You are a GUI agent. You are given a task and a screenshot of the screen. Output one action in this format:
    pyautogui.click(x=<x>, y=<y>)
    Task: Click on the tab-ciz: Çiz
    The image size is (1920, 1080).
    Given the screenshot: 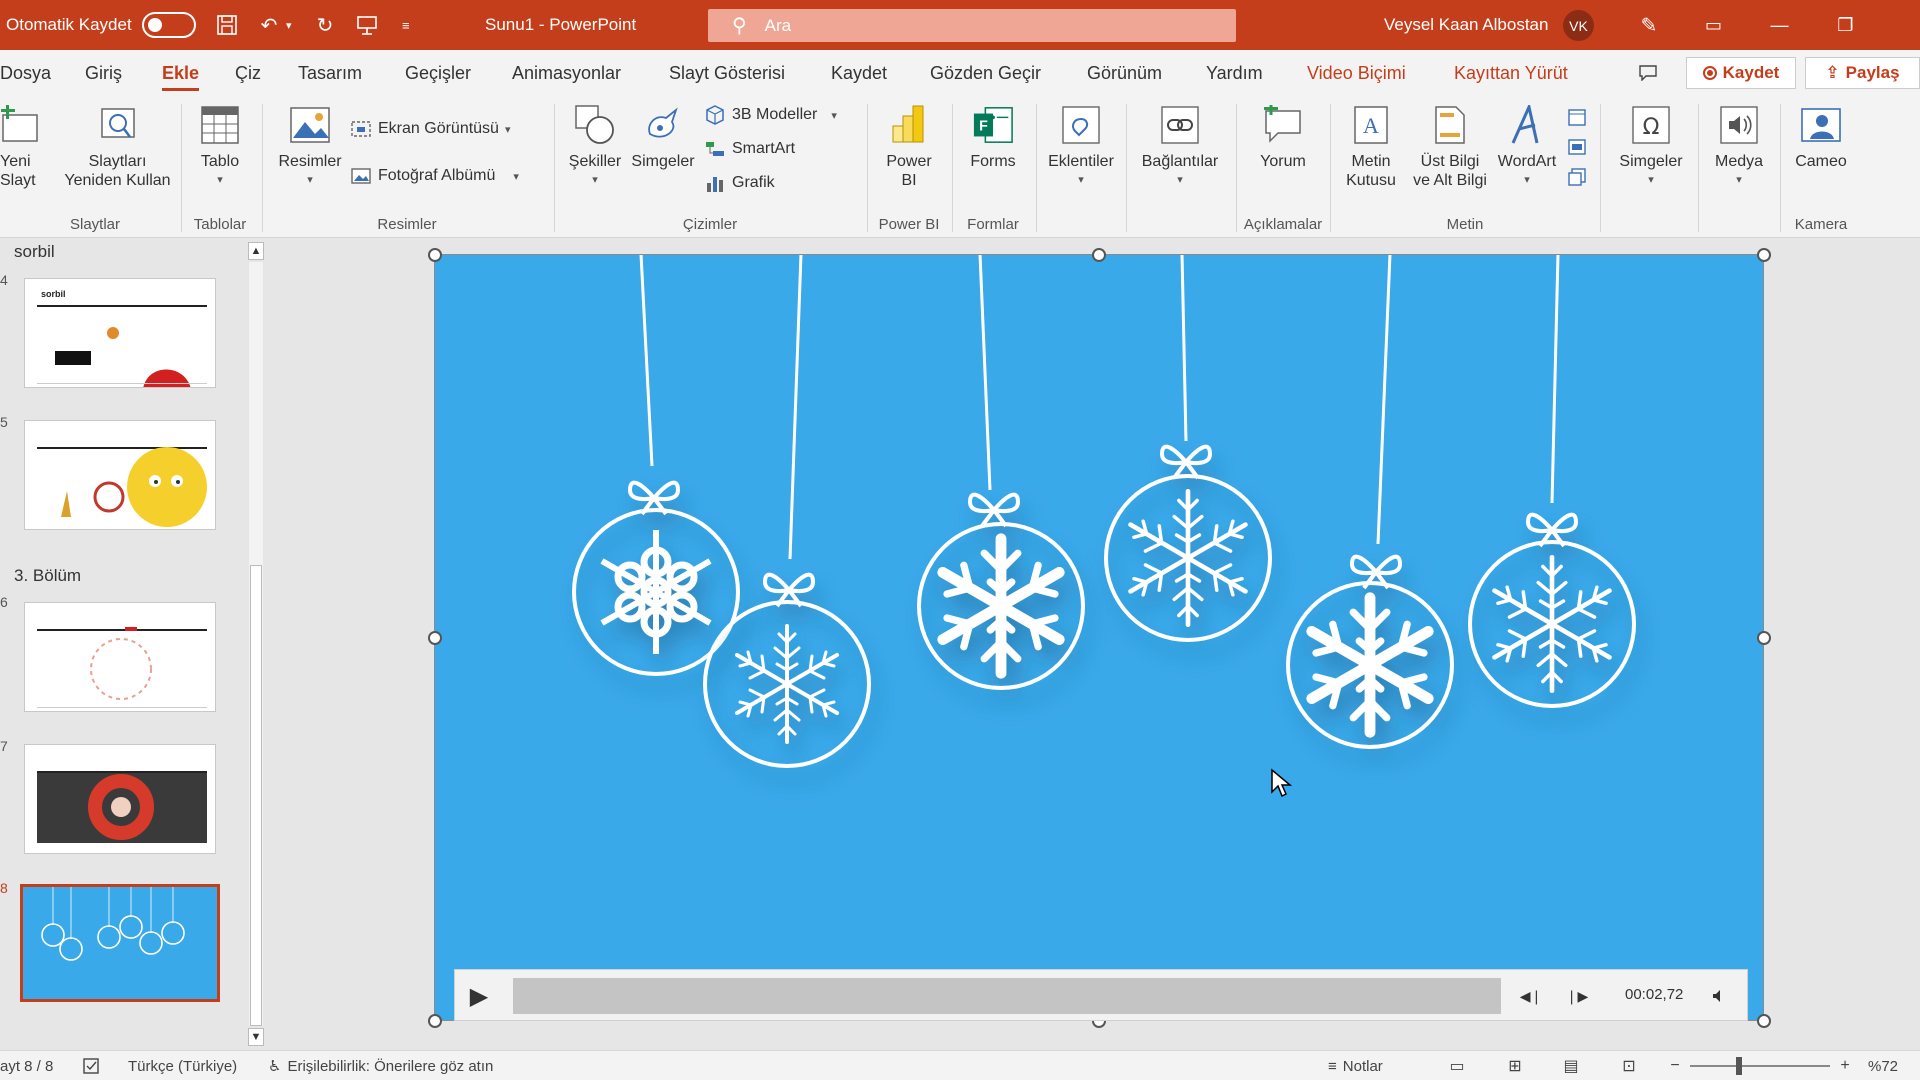 What is the action you would take?
    pyautogui.click(x=248, y=73)
    